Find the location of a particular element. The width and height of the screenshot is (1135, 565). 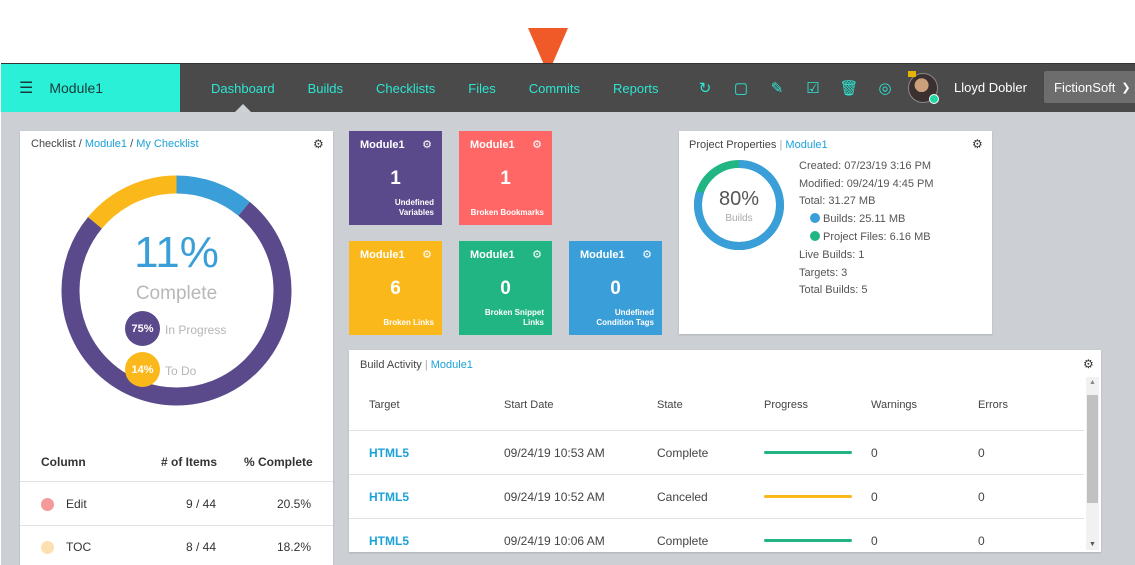

scroll-up-icon: ▲ is located at coordinates (1092, 382).